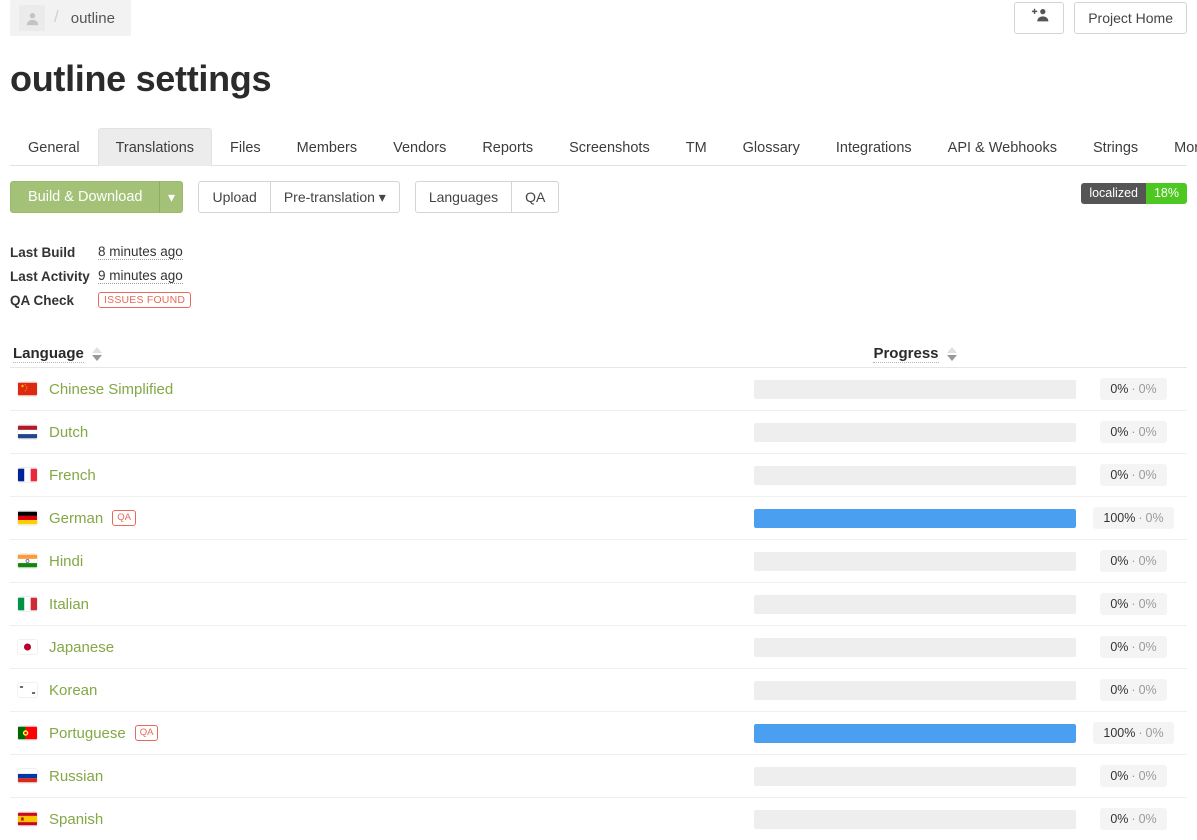 This screenshot has width=1197, height=840. Describe the element at coordinates (72, 475) in the screenshot. I see `language-link: French` at that location.